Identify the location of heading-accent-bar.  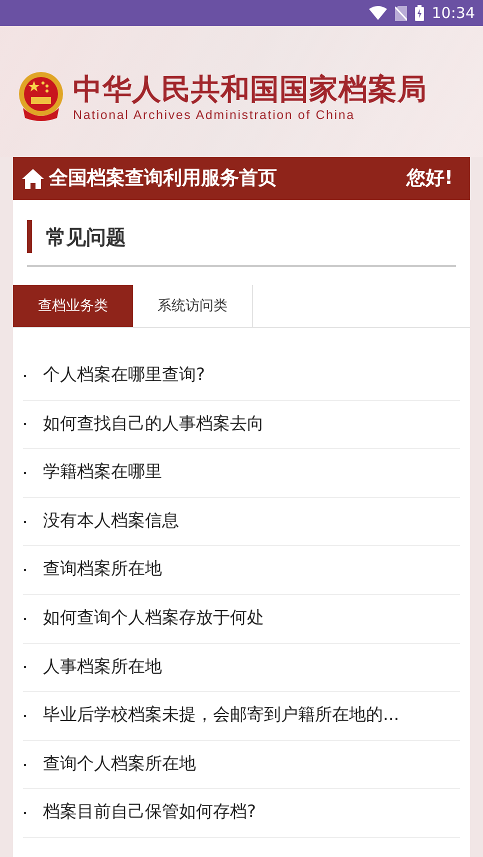
(29, 236).